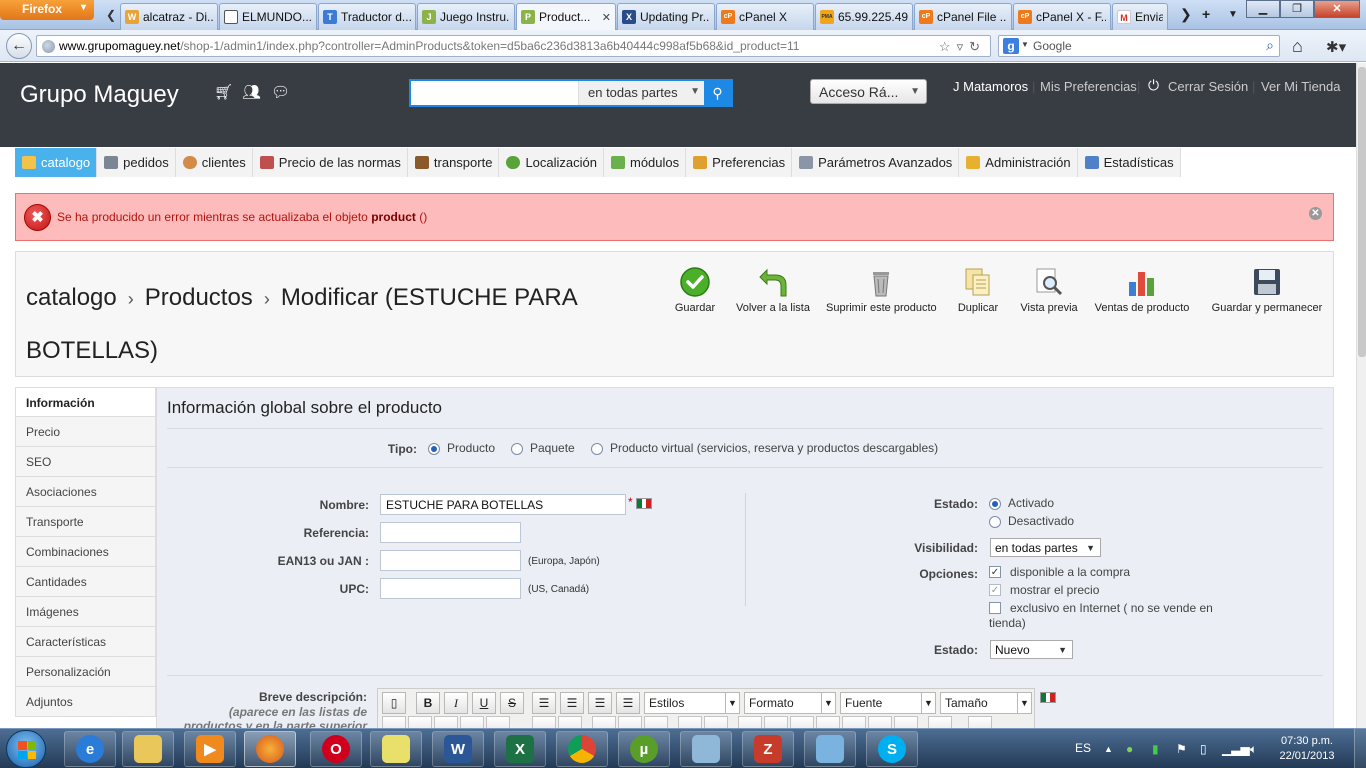  What do you see at coordinates (26, 749) in the screenshot?
I see `start-button` at bounding box center [26, 749].